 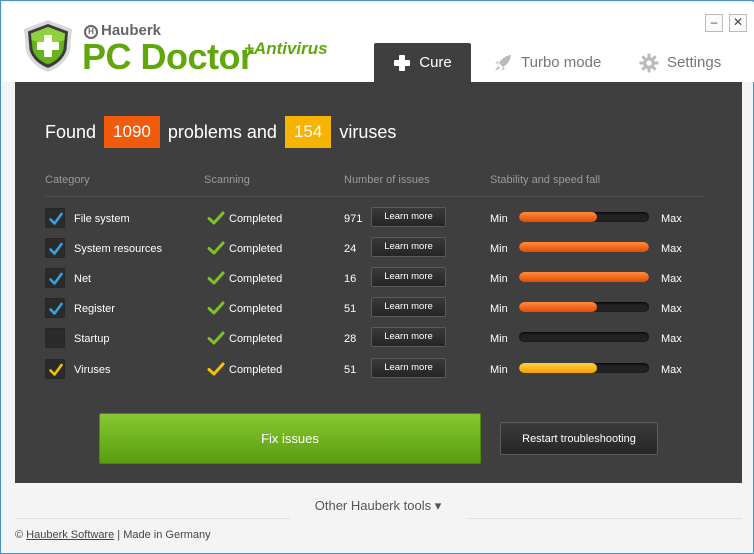 I want to click on other-tools-label: Other Hauberk tools ▾, so click(x=378, y=505).